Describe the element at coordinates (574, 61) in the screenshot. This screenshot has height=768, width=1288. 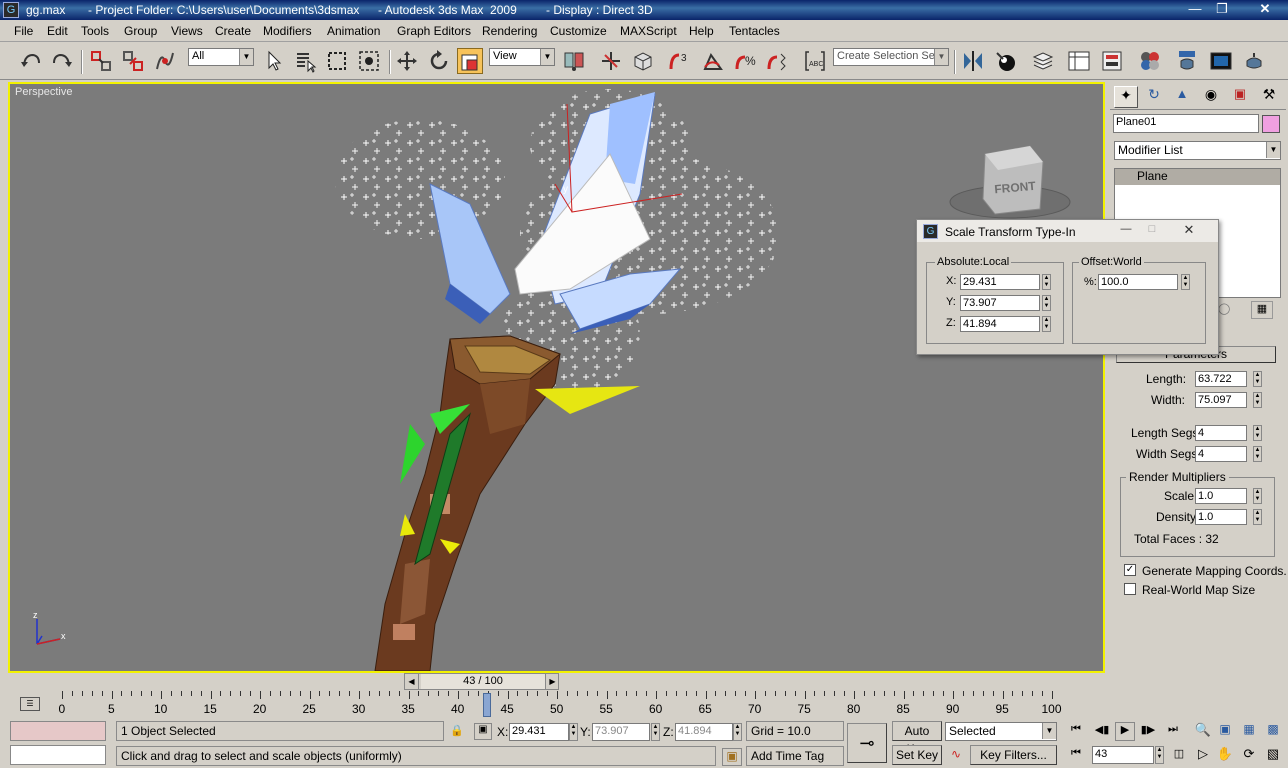
I see `pivot-center-icon` at that location.